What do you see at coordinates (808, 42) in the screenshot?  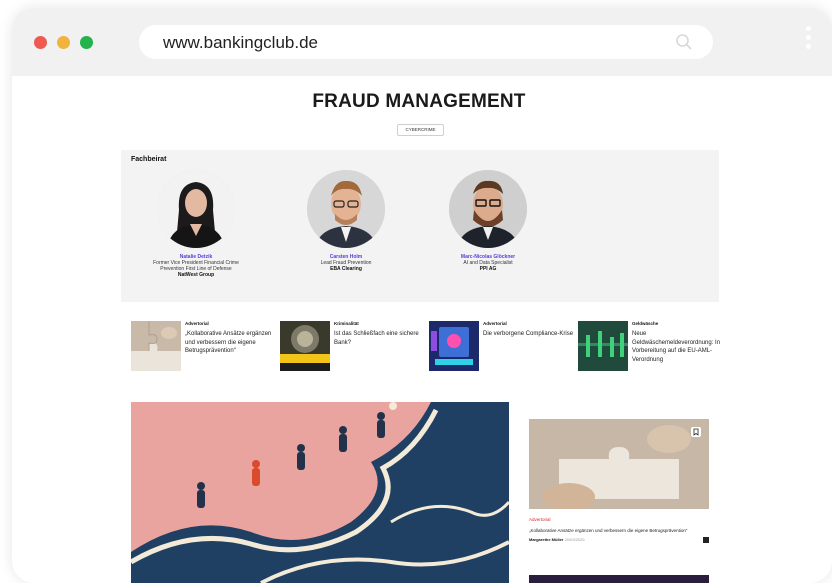 I see `kebab-menu-icon` at bounding box center [808, 42].